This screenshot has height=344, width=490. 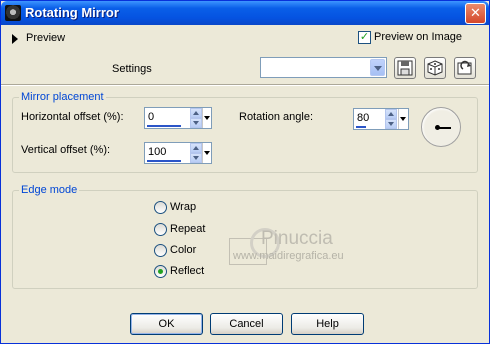 I want to click on reset-button, so click(x=465, y=68).